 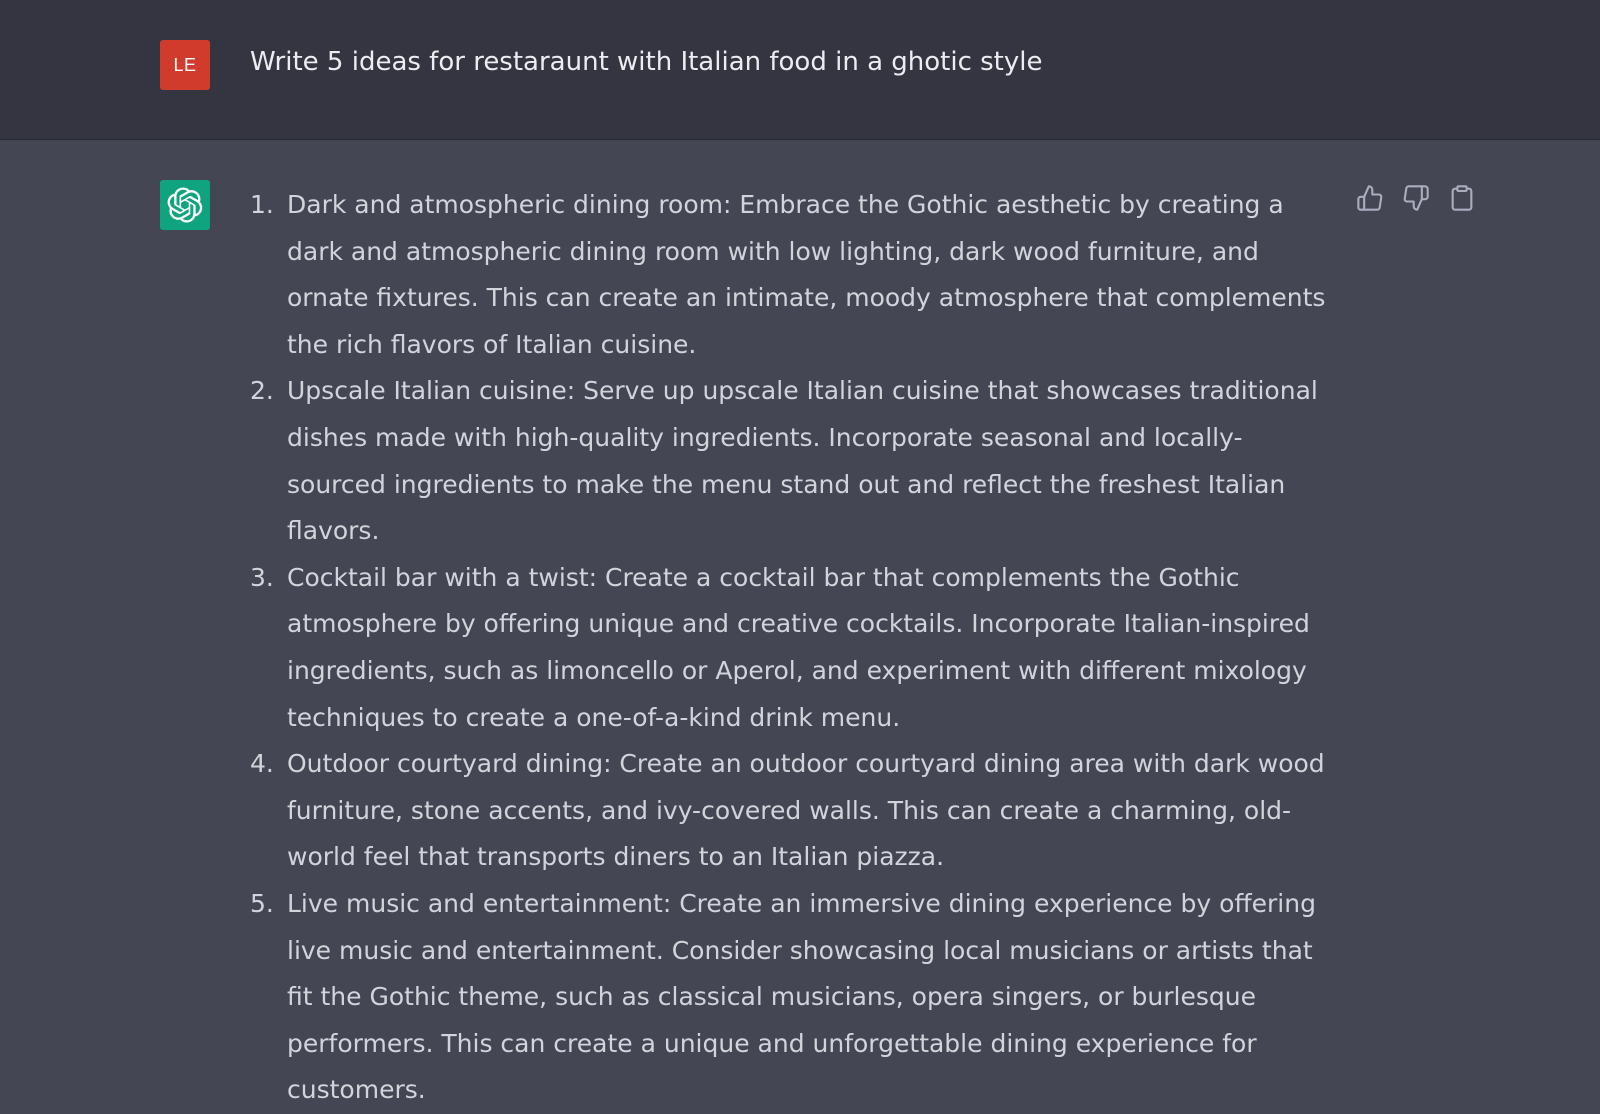 I want to click on user-avatar-initials: LE, so click(x=185, y=64).